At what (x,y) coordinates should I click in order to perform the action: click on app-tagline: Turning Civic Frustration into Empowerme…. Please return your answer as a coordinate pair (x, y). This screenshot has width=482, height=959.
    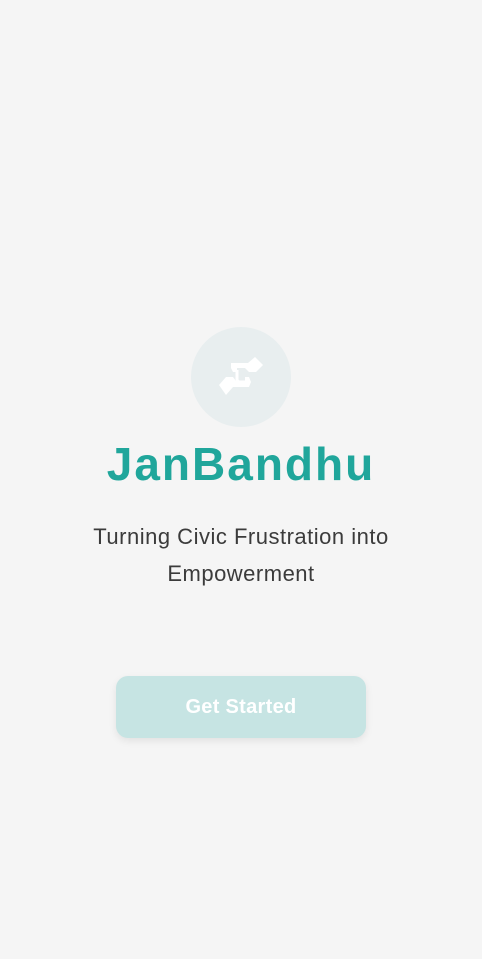
    Looking at the image, I should click on (241, 555).